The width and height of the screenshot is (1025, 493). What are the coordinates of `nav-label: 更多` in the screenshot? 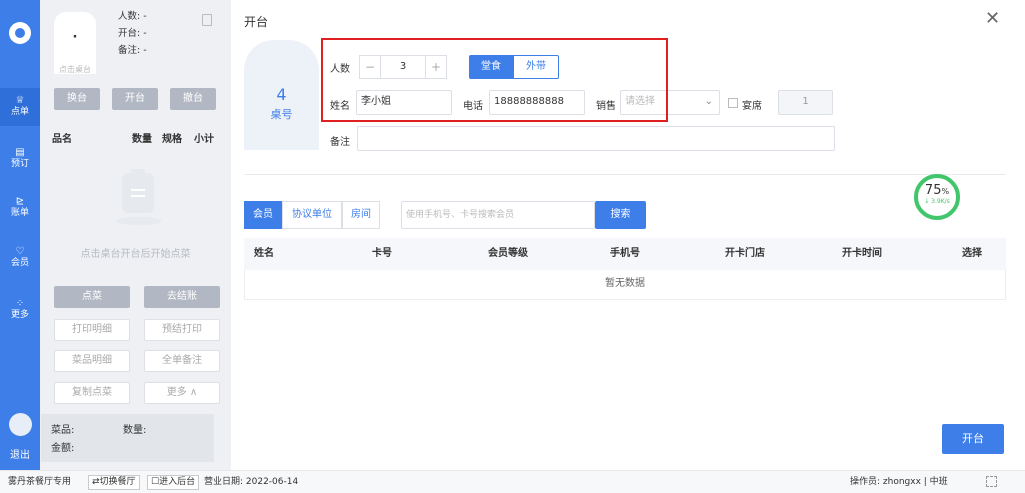 It's located at (19, 315).